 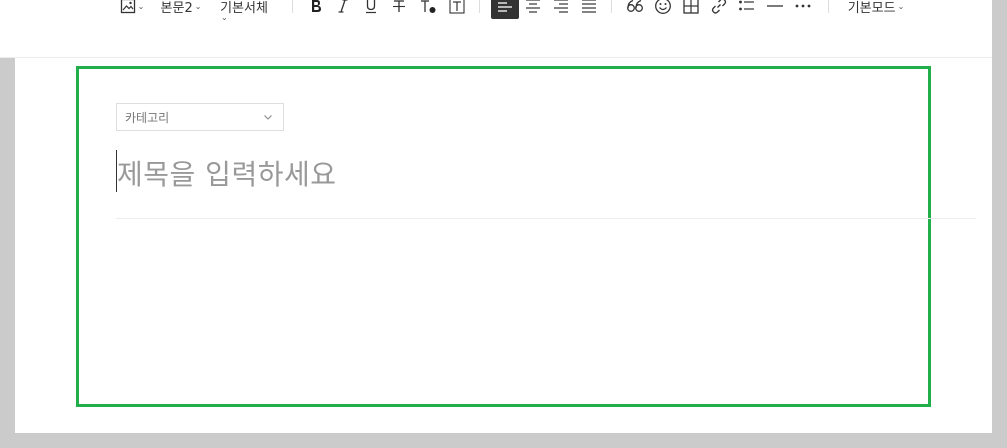 I want to click on more-icon, so click(x=803, y=6).